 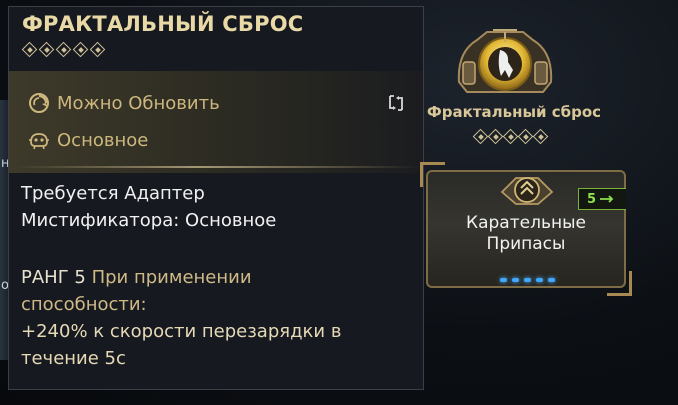 I want to click on mod-drain-value: 5, so click(x=592, y=199).